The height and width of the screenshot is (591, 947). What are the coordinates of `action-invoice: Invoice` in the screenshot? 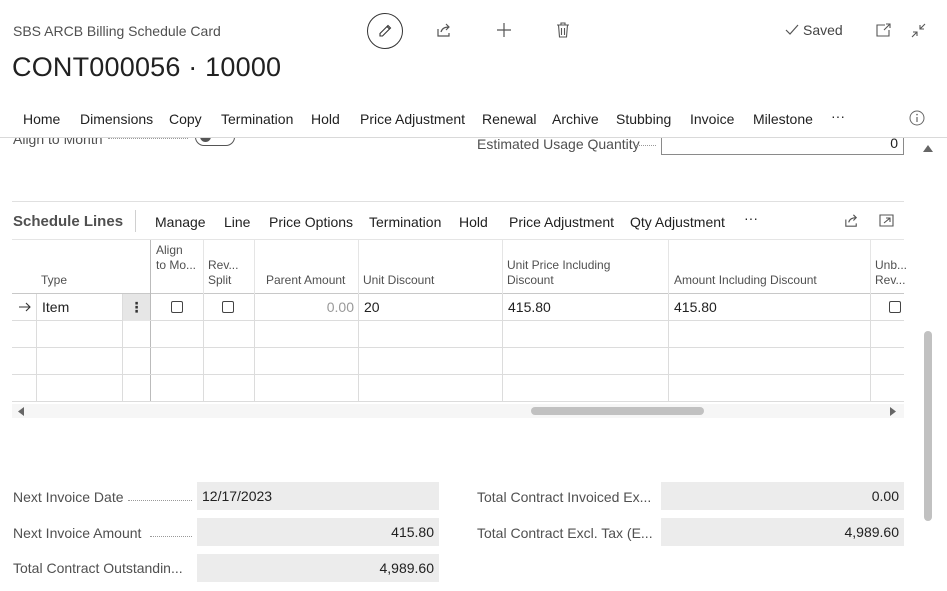 It's located at (712, 119).